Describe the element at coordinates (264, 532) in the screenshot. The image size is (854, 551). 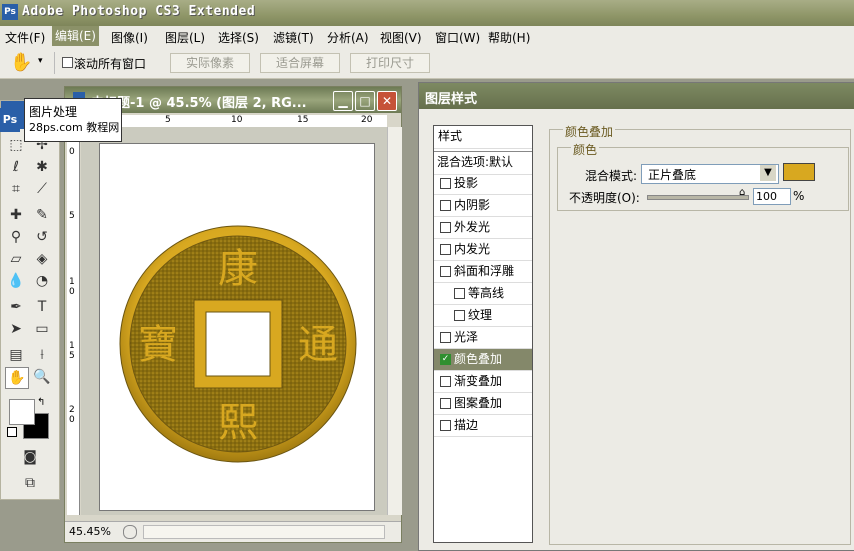
I see `horizontal-scrollbar` at that location.